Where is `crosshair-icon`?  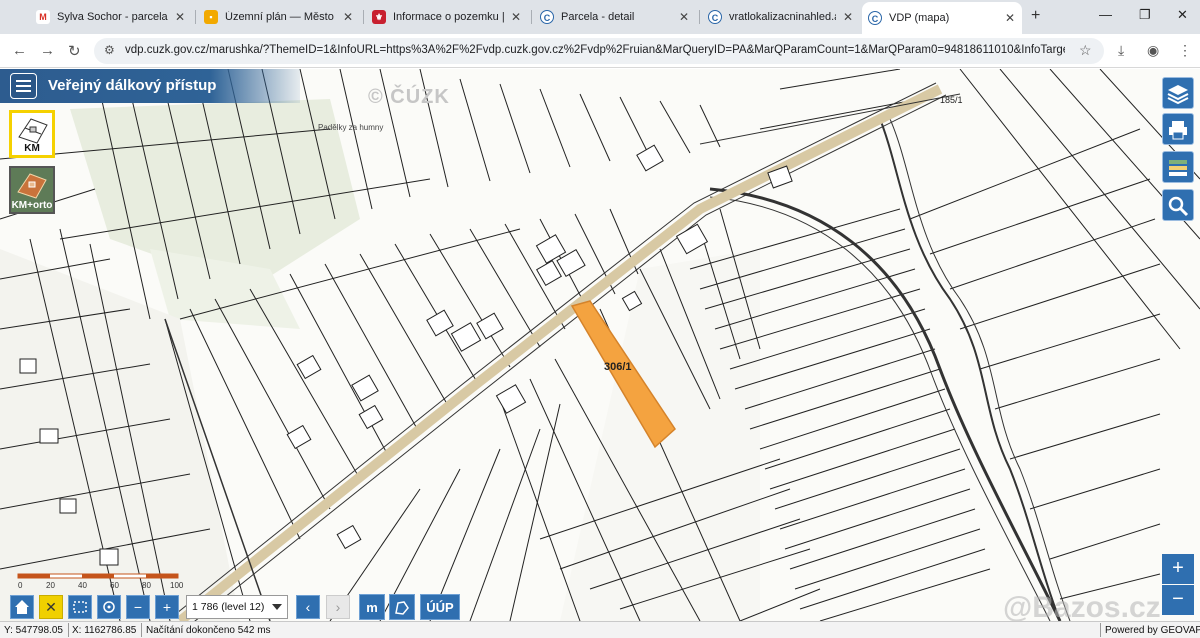 crosshair-icon is located at coordinates (109, 607).